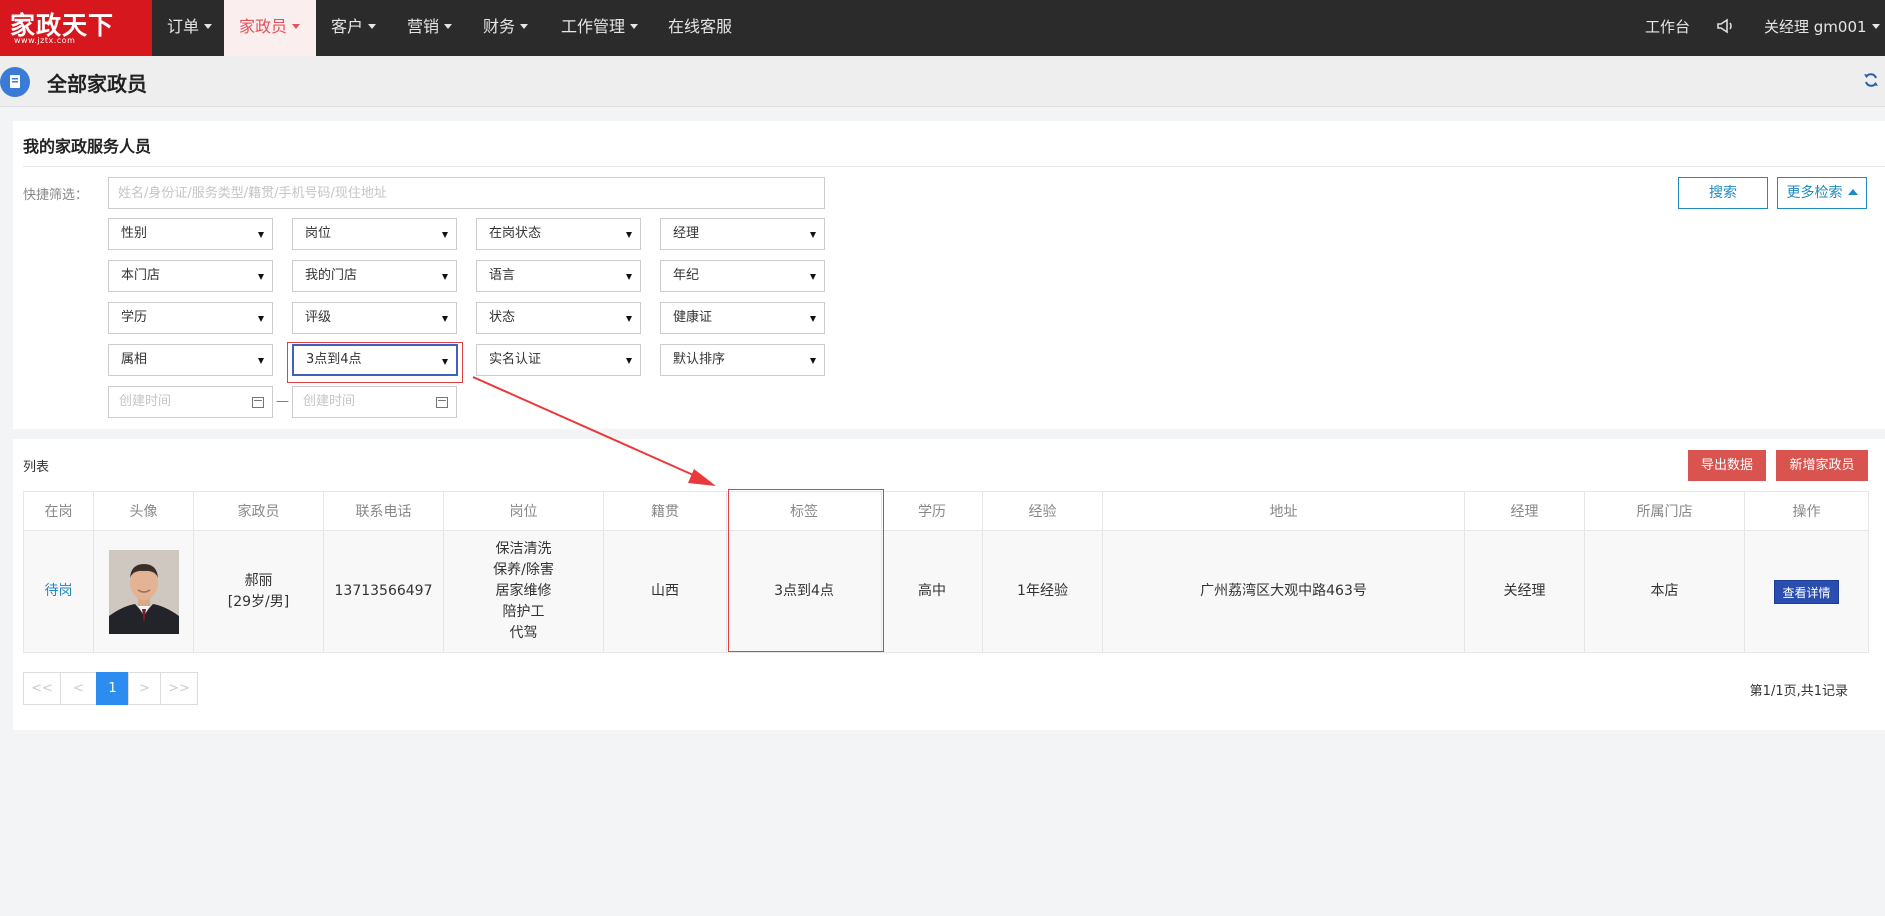  Describe the element at coordinates (1667, 28) in the screenshot. I see `nav-workbench: 工作台` at that location.